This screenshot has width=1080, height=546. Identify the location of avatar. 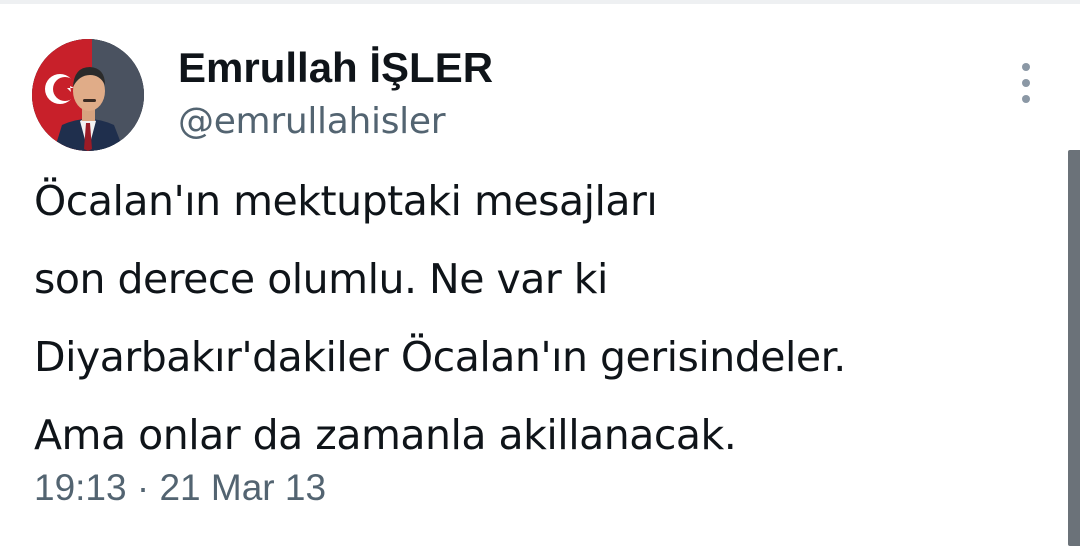
(88, 95).